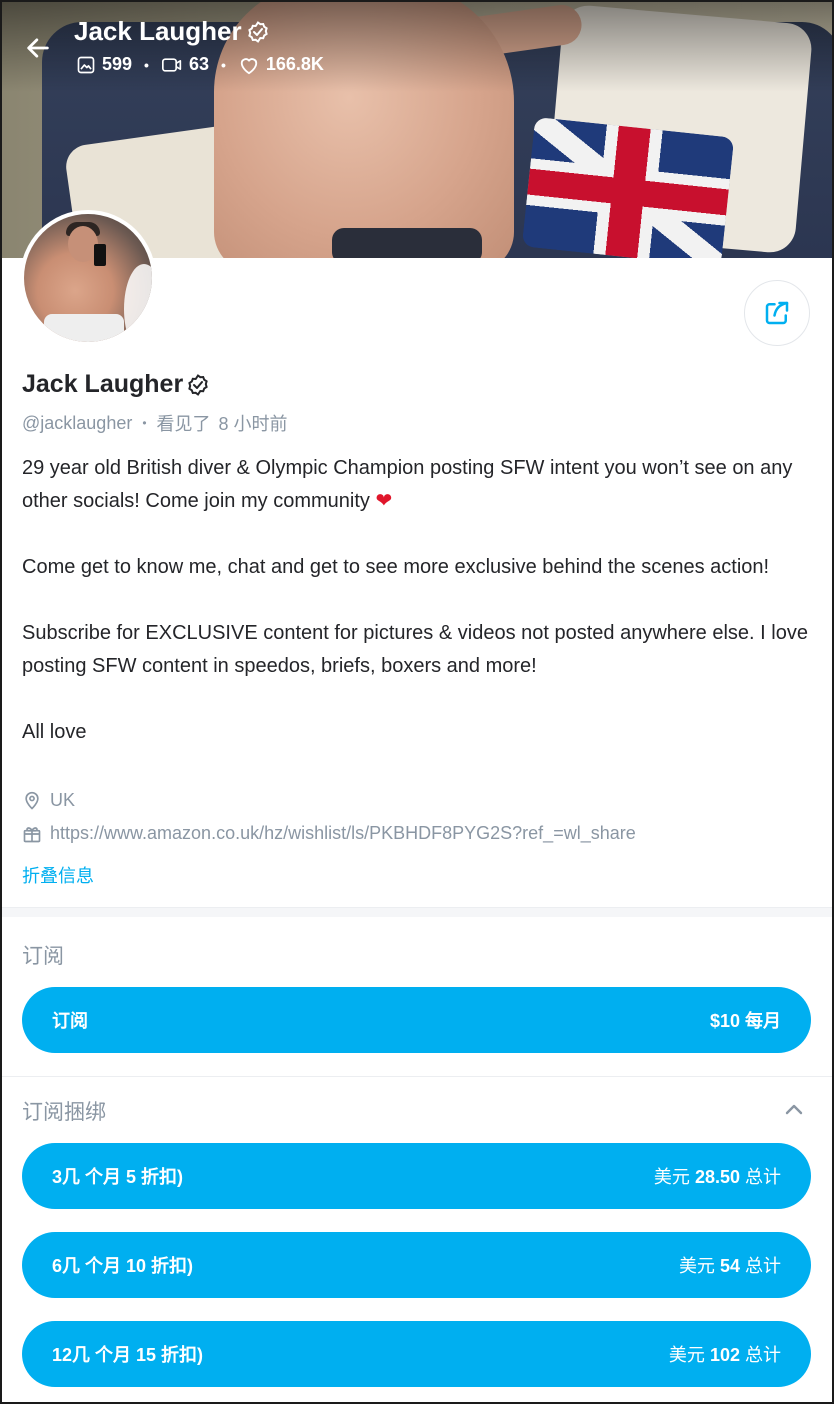 Image resolution: width=834 pixels, height=1404 pixels. What do you see at coordinates (171, 64) in the screenshot?
I see `video-icon` at bounding box center [171, 64].